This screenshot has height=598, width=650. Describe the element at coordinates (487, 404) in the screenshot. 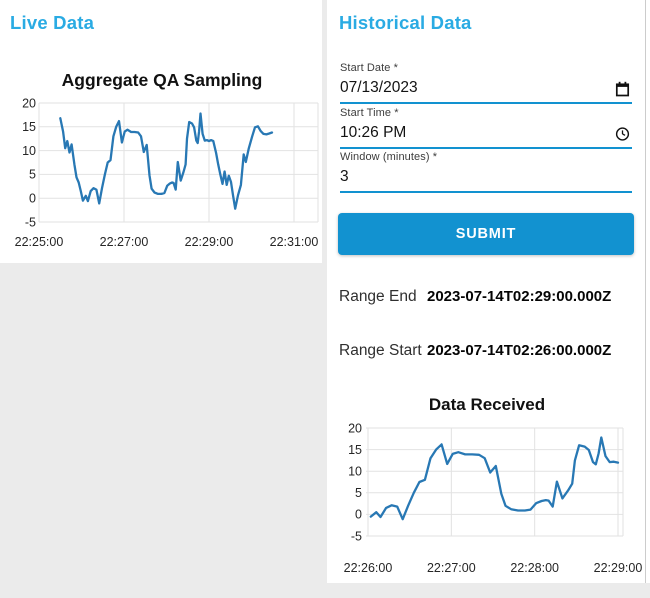

I see `svg-text: Data Received` at that location.